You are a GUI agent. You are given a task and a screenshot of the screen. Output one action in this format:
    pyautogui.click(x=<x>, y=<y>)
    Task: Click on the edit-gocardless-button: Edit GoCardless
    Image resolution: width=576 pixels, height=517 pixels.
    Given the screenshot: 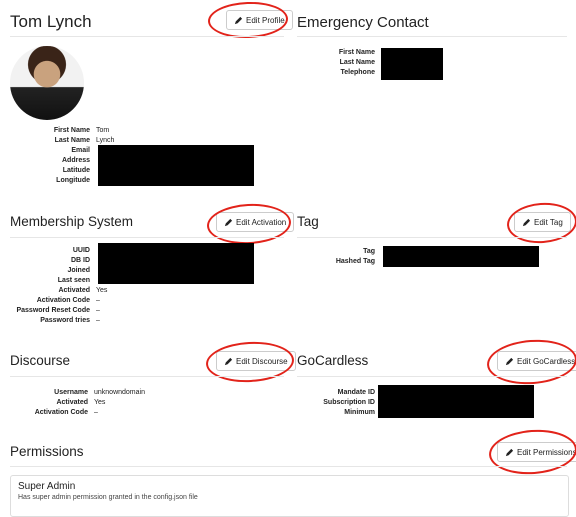 What is the action you would take?
    pyautogui.click(x=536, y=361)
    